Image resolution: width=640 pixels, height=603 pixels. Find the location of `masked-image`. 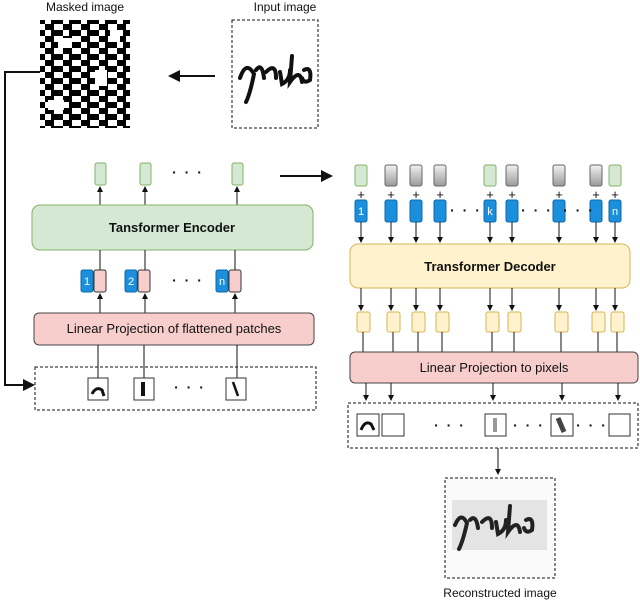

masked-image is located at coordinates (85, 74).